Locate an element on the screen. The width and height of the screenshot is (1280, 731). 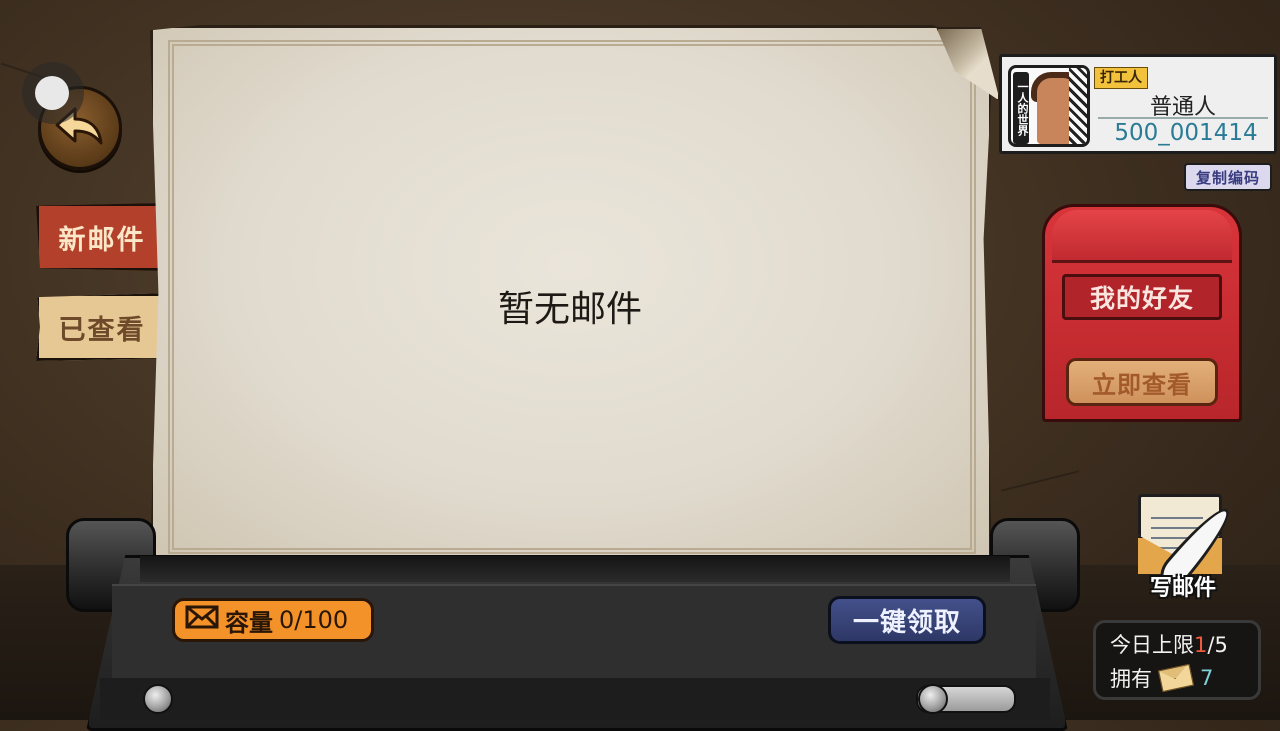
mail-capacity: 容量 0/100 is located at coordinates (273, 620).